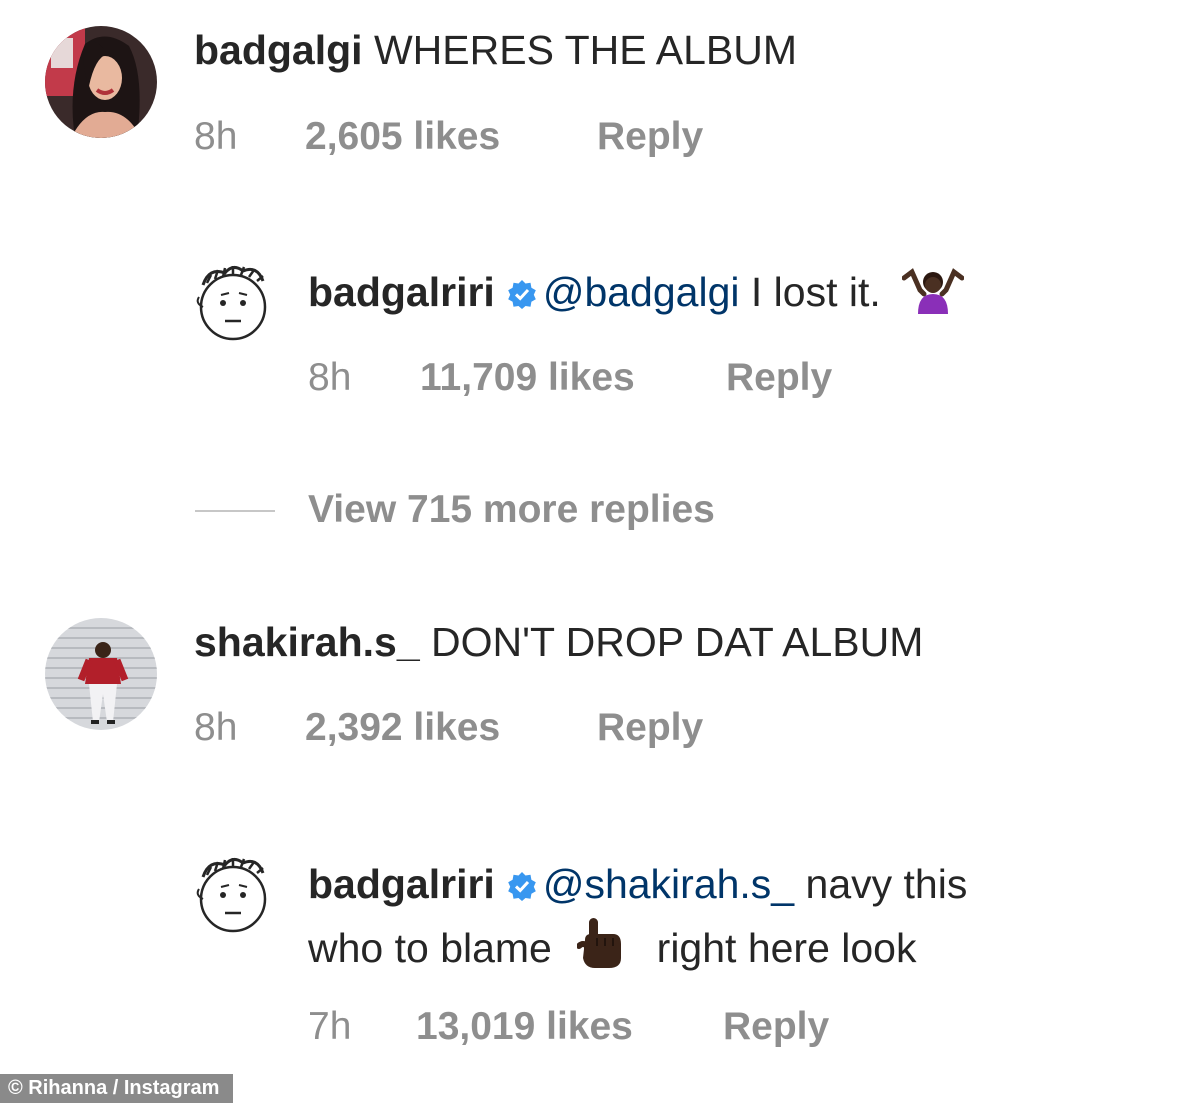 The image size is (1200, 1103). What do you see at coordinates (430, 948) in the screenshot?
I see `comment-text: who to blame` at bounding box center [430, 948].